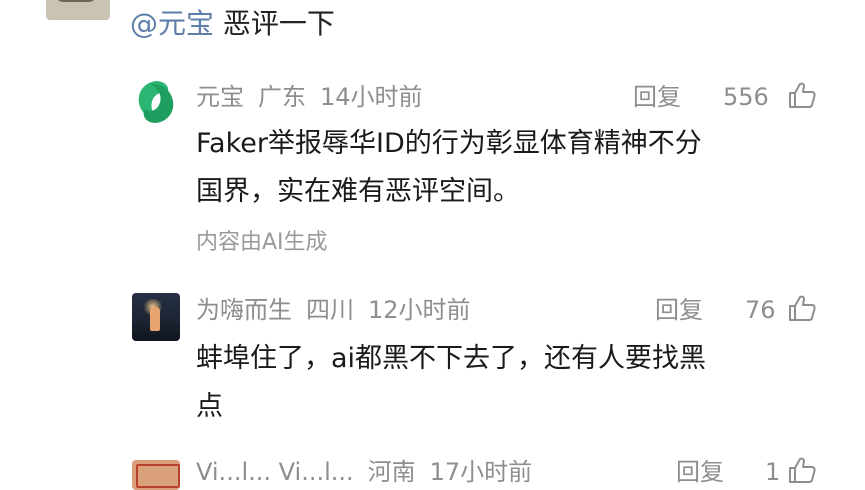 Image resolution: width=865 pixels, height=490 pixels. I want to click on like-count: 1, so click(773, 472).